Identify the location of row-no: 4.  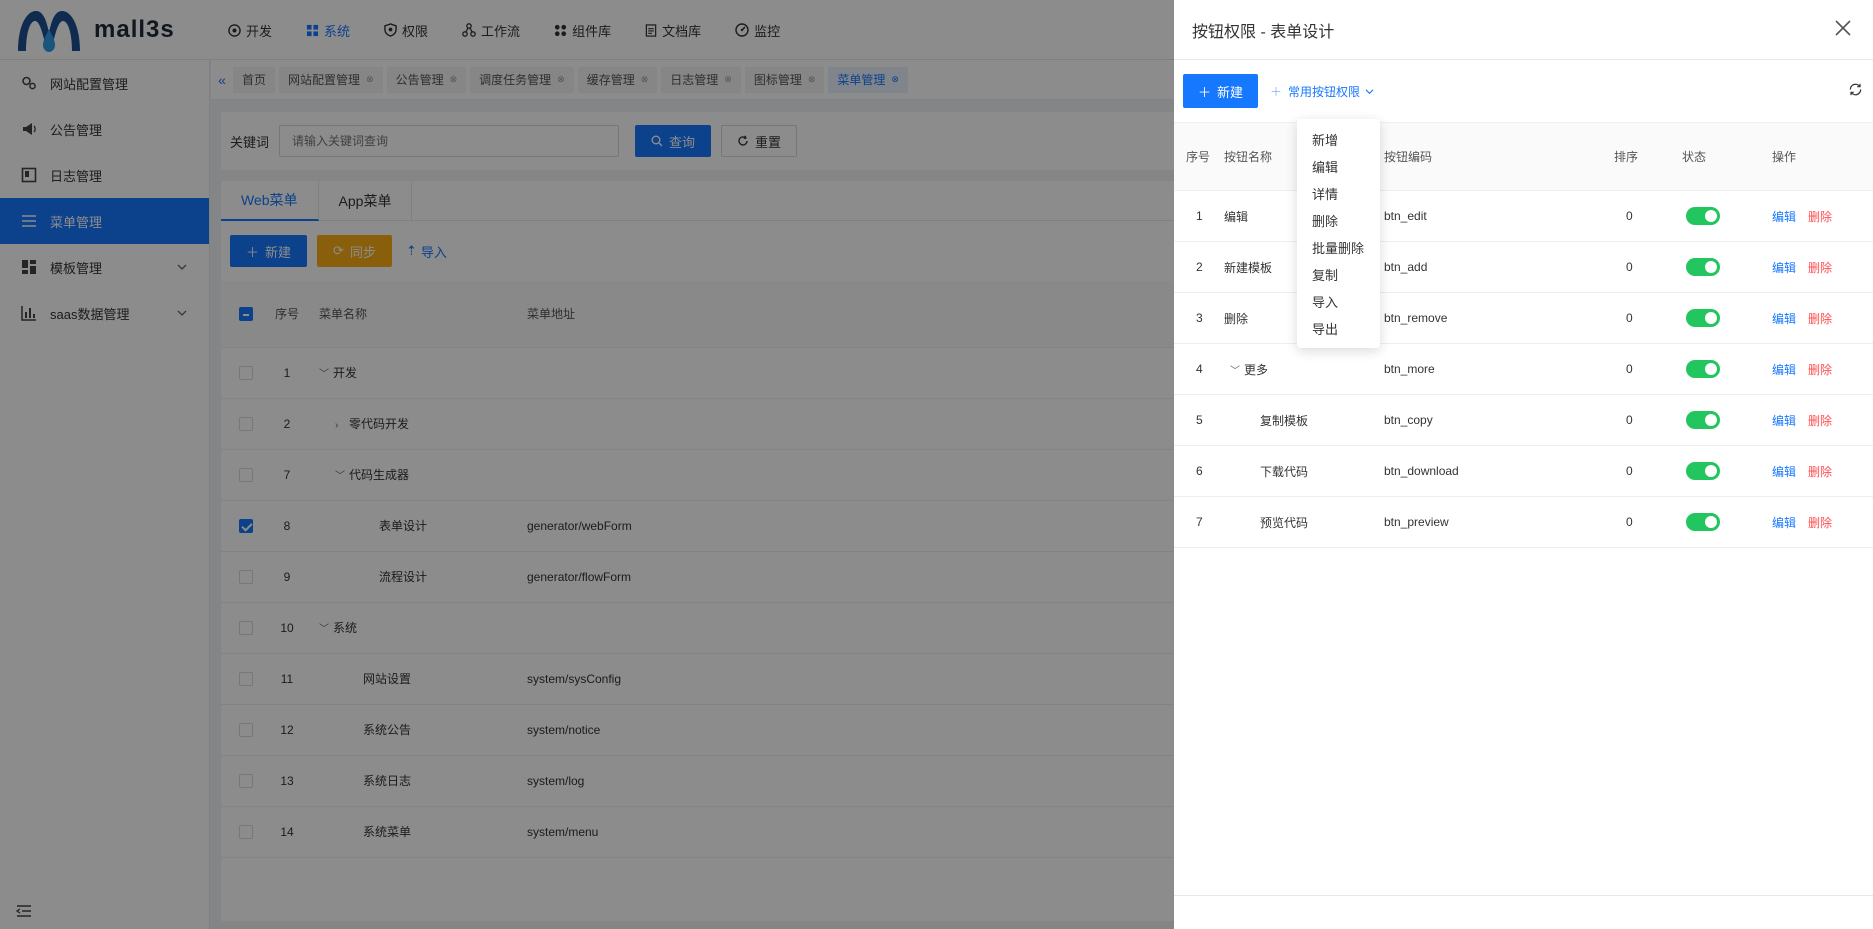
(1199, 369).